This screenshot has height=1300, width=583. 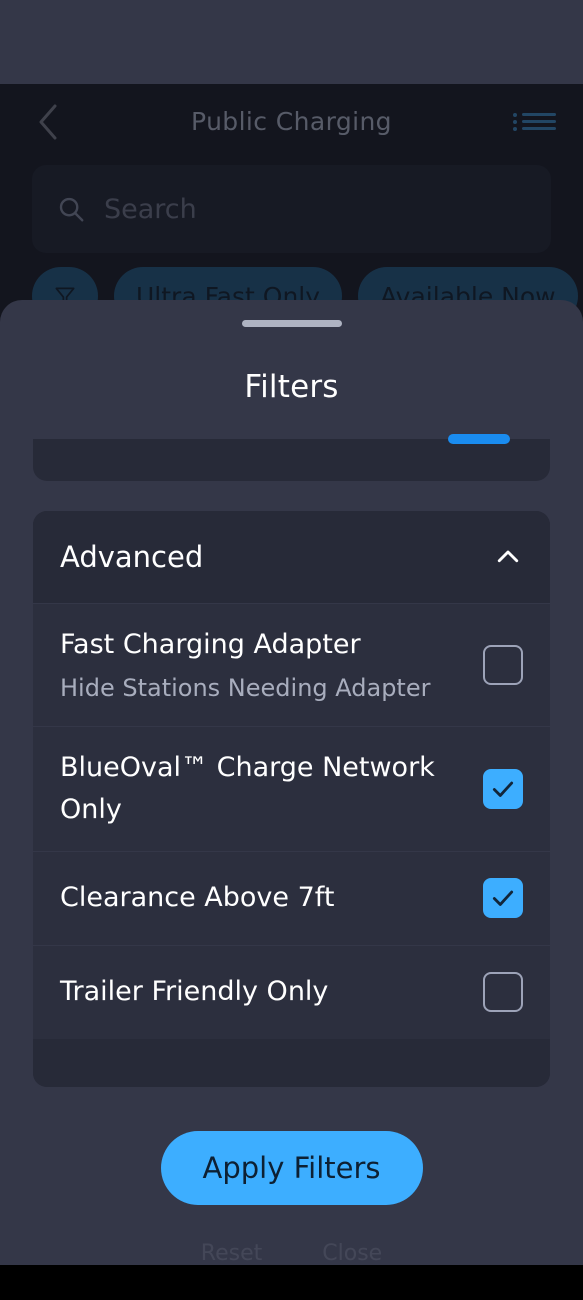 I want to click on row-sublabel: Hide Stations Needing Adapter, so click(x=245, y=687).